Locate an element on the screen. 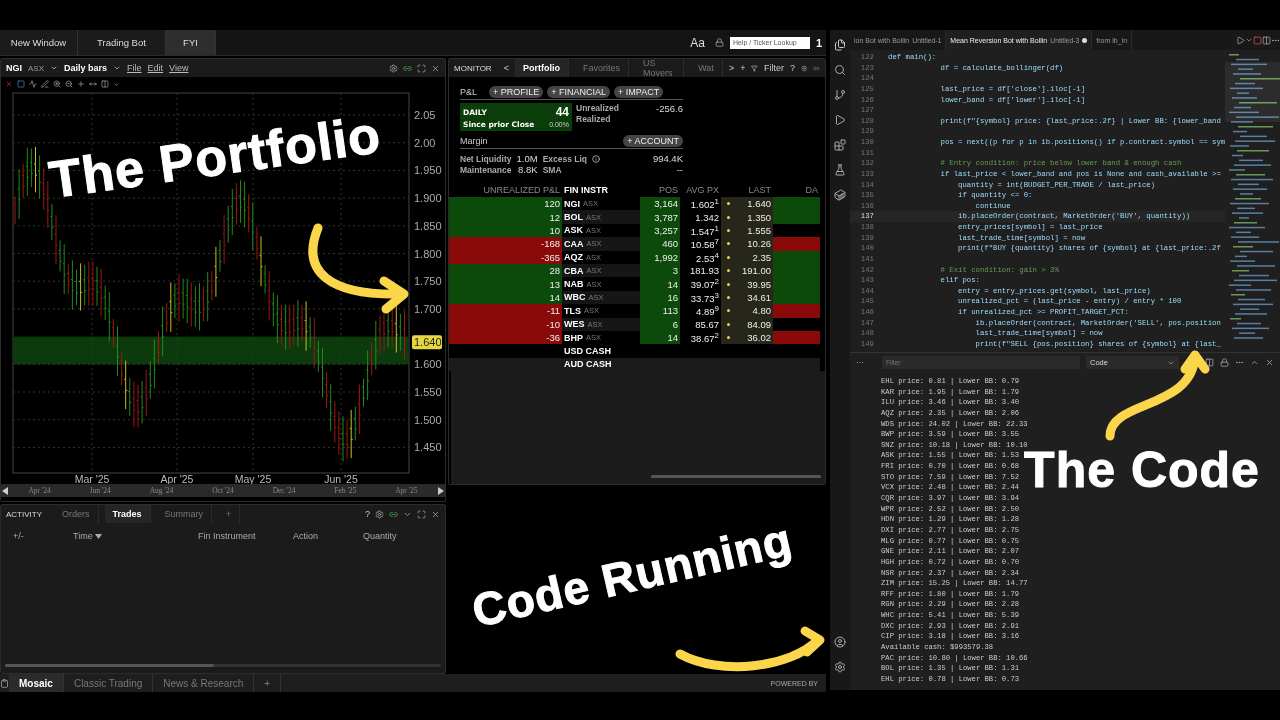  column-header: FIN INSTR is located at coordinates (601, 191).